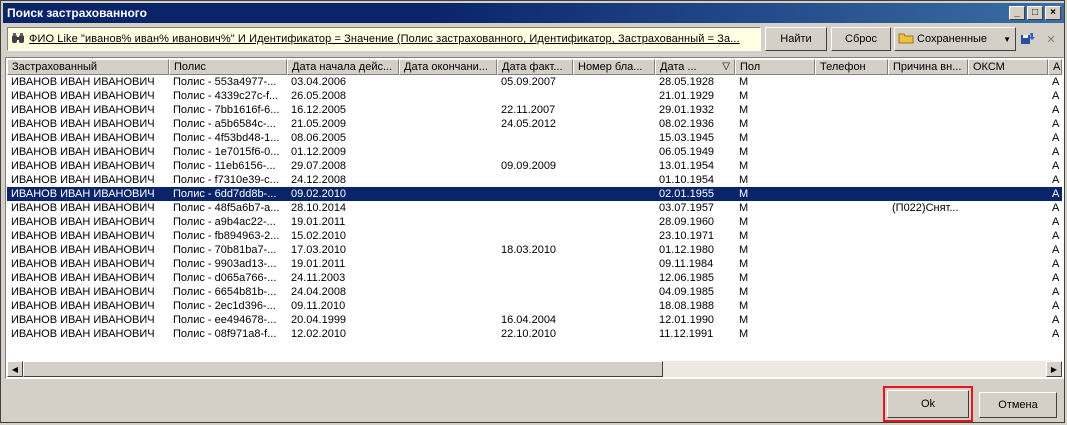  What do you see at coordinates (77, 13) in the screenshot?
I see `window-title: Поиск застрахованного` at bounding box center [77, 13].